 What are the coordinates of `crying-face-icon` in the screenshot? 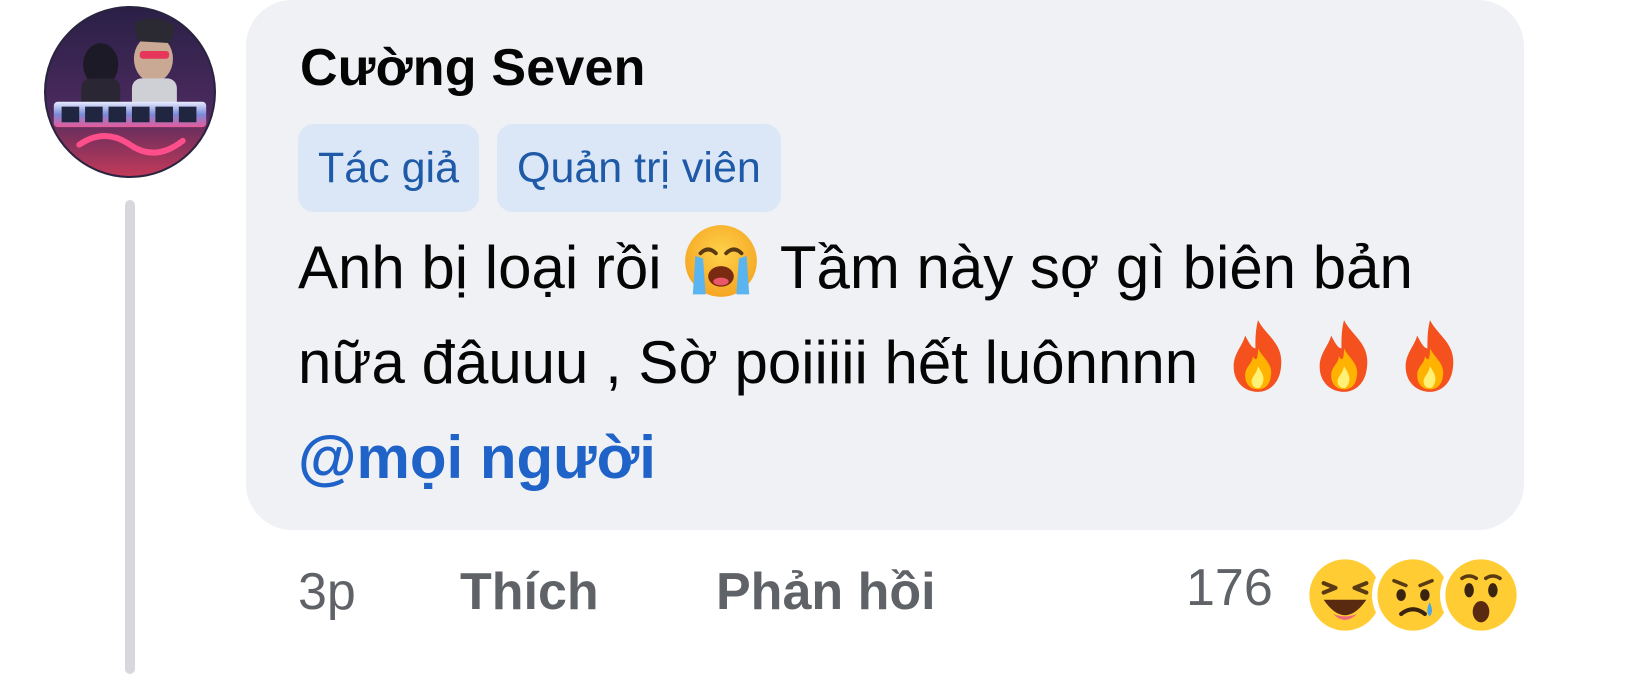 It's located at (721, 261).